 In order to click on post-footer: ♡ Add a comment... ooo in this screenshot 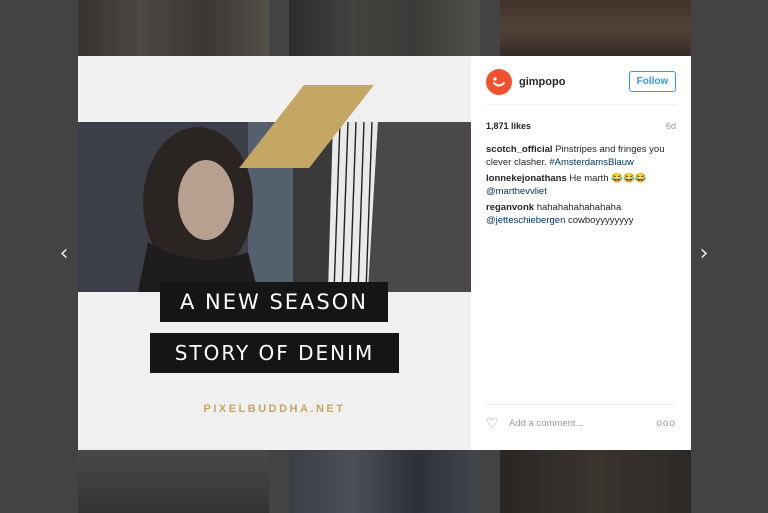, I will do `click(581, 418)`.